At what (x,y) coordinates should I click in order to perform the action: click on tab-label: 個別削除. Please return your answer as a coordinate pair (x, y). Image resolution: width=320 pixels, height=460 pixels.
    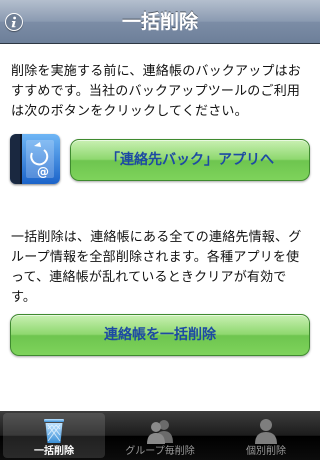
    Looking at the image, I should click on (266, 451).